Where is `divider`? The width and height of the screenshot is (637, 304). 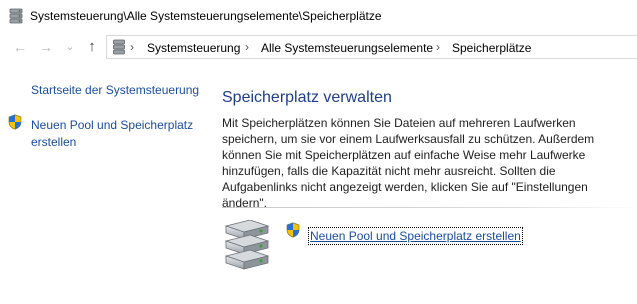 divider is located at coordinates (429, 207).